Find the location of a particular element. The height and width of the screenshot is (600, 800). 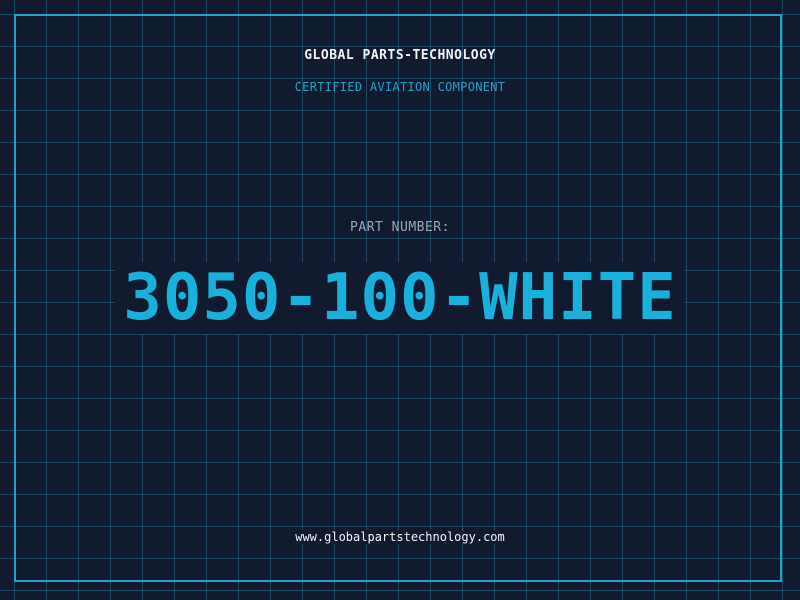

brand-name: GLOBAL PARTS-TECHNOLOGY is located at coordinates (400, 55).